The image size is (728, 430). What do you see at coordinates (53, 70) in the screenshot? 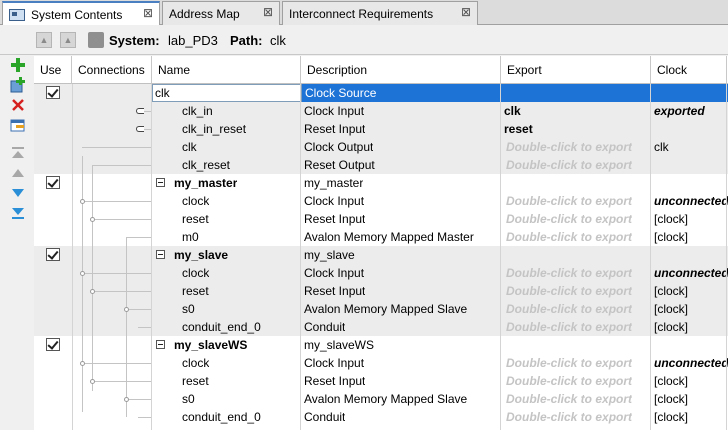
I see `column-header-use: Use` at bounding box center [53, 70].